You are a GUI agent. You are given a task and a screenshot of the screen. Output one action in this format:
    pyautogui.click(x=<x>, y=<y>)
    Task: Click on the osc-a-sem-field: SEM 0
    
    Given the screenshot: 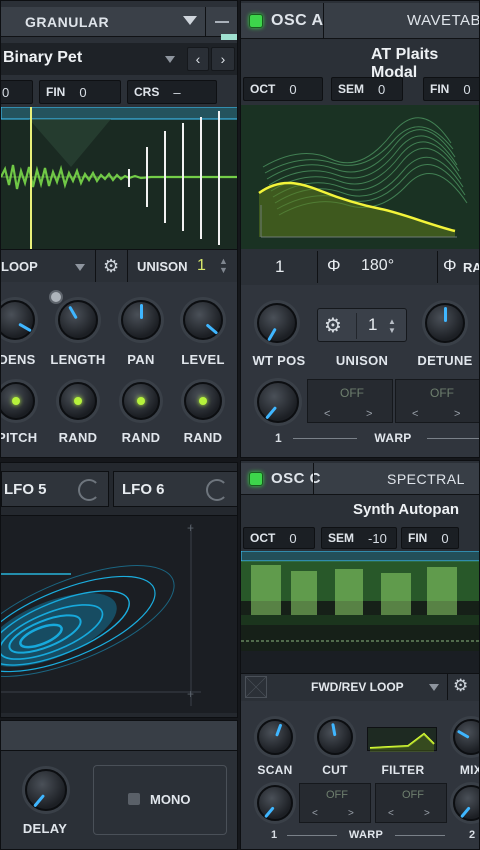 What is the action you would take?
    pyautogui.click(x=367, y=89)
    